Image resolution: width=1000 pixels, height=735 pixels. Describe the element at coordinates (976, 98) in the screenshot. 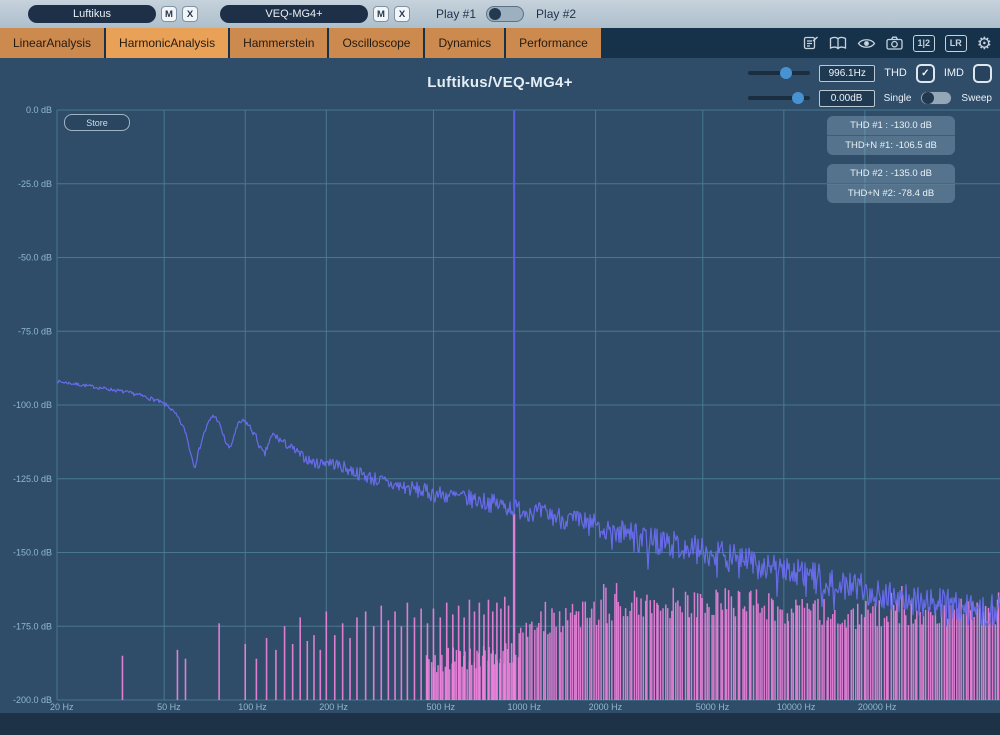

I see `sweep-label: Sweep` at that location.